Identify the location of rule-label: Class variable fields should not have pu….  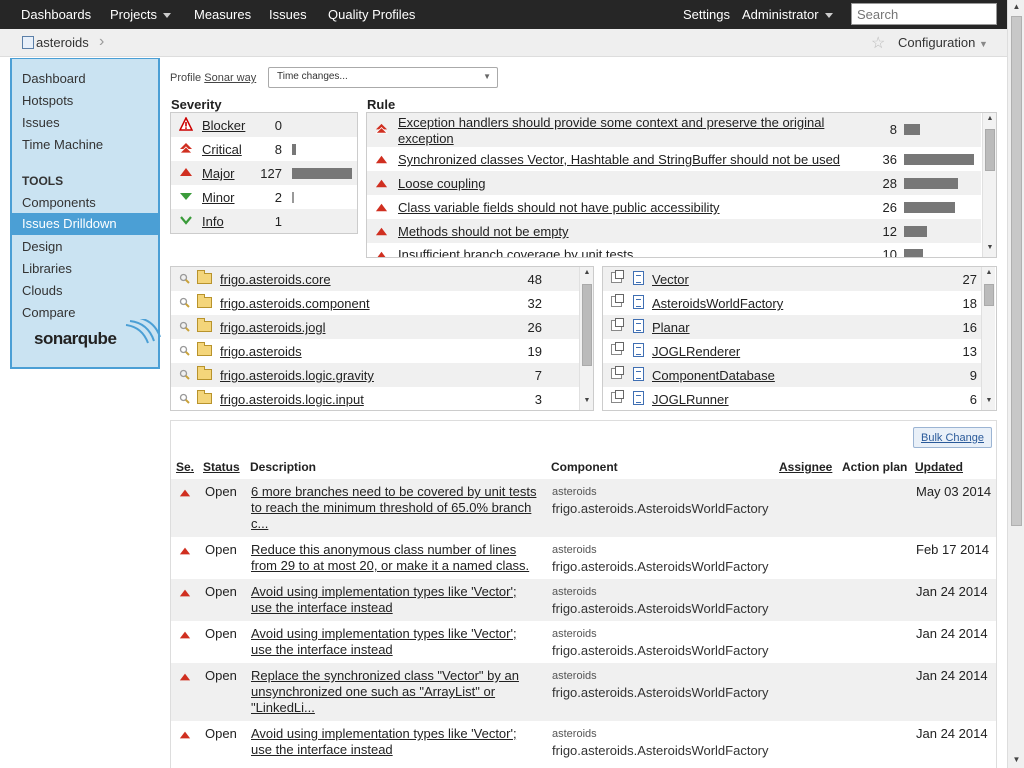
(559, 207).